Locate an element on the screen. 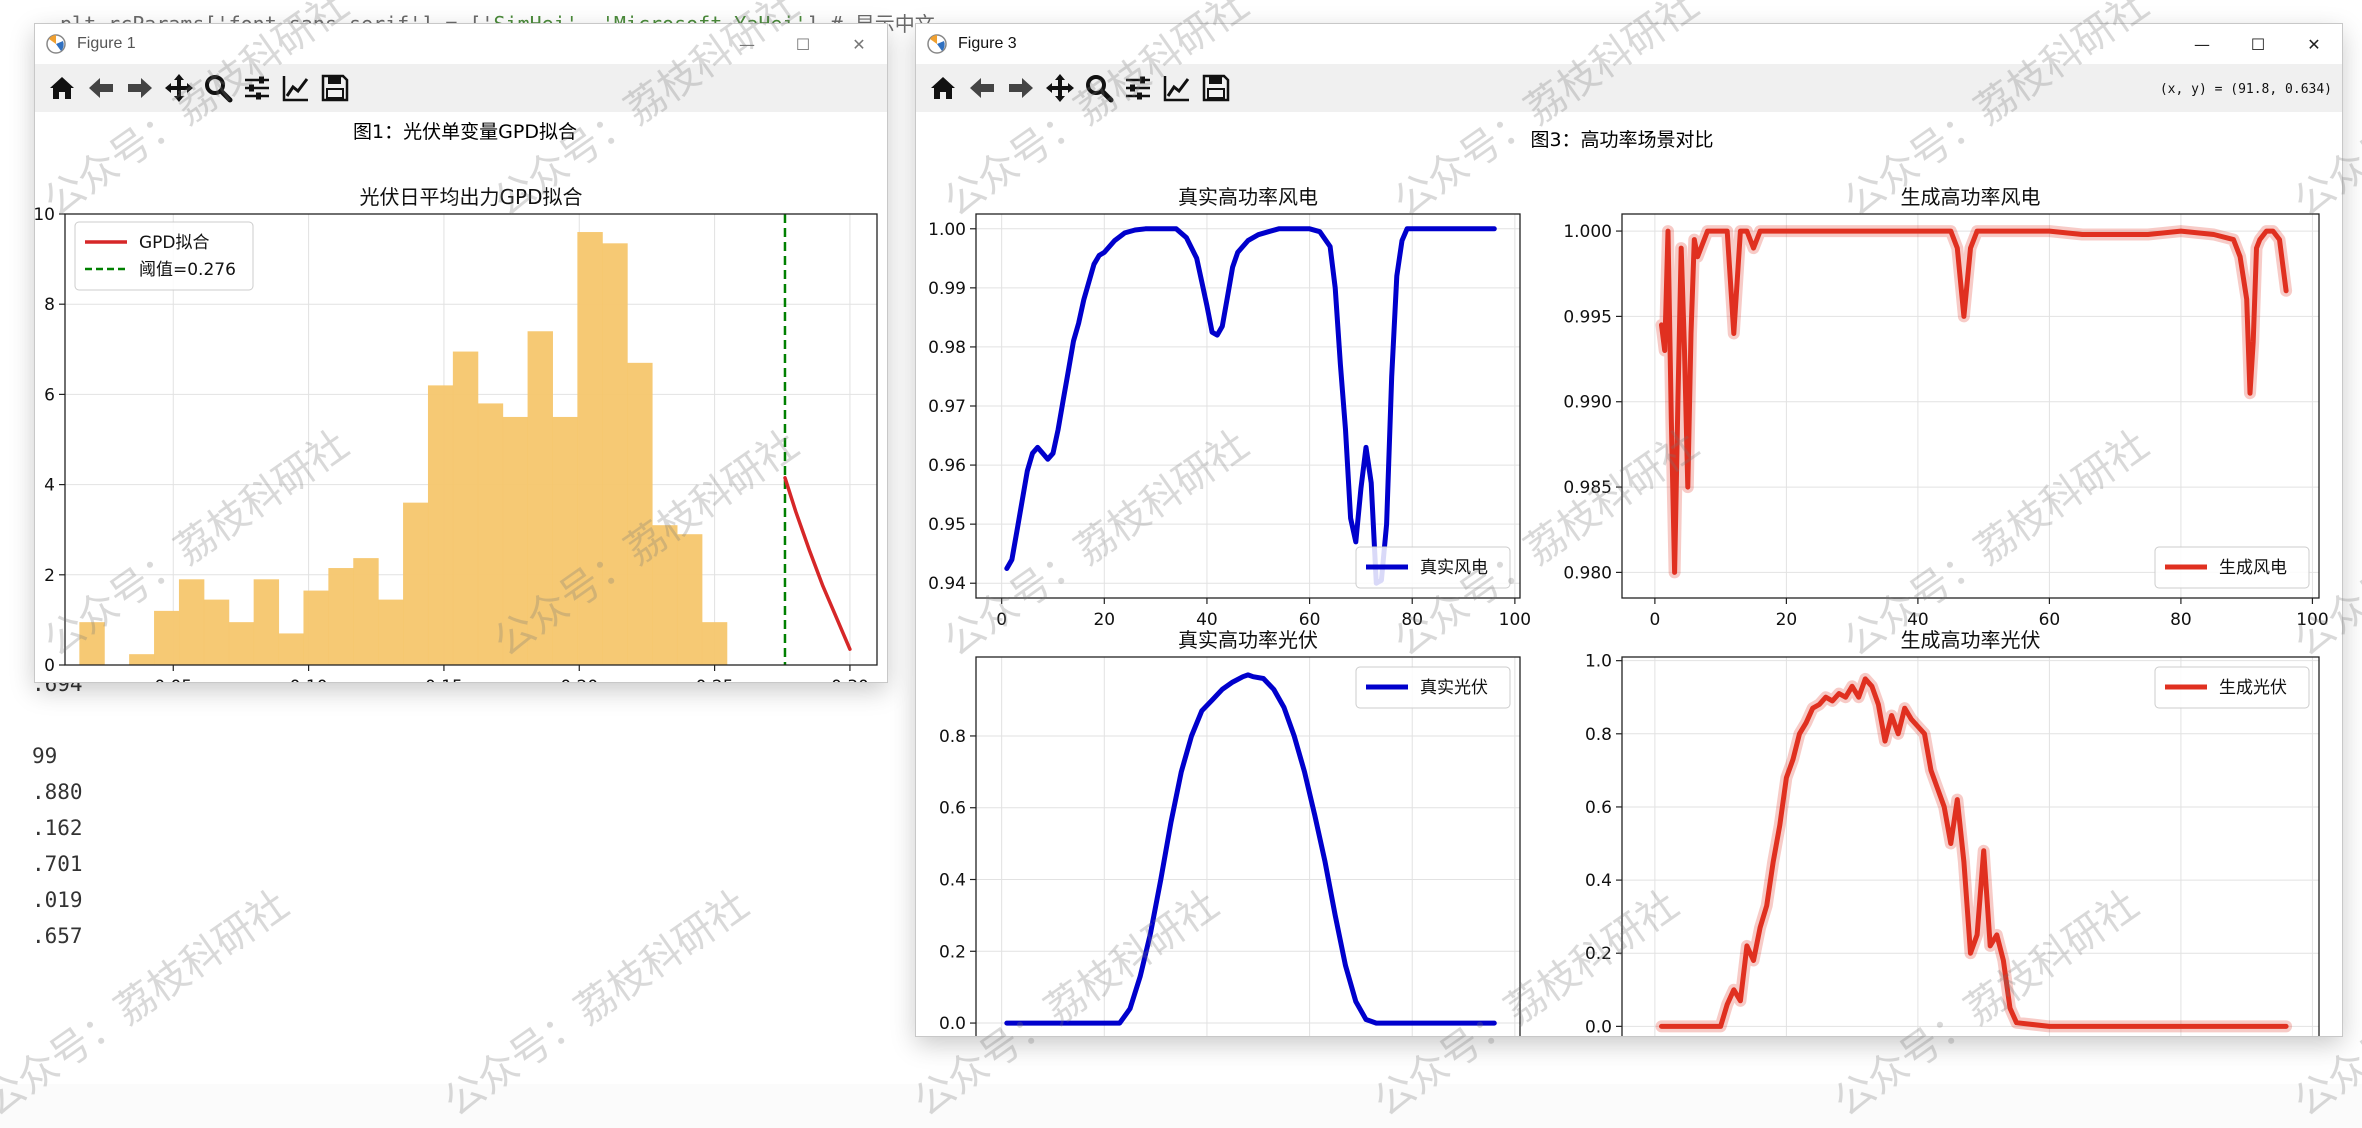  configure-icon is located at coordinates (1138, 88).